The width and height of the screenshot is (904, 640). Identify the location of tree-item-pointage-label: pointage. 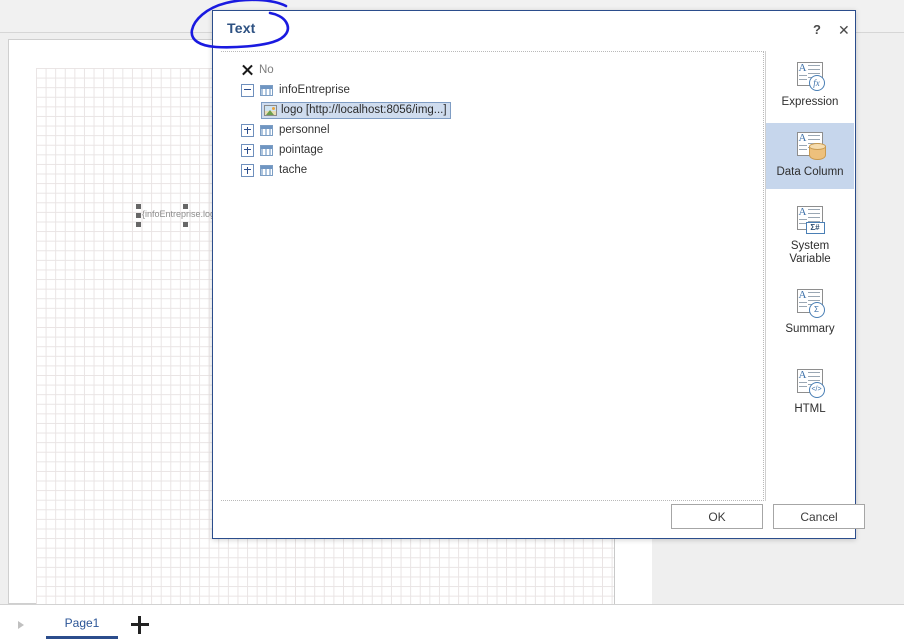
(301, 150).